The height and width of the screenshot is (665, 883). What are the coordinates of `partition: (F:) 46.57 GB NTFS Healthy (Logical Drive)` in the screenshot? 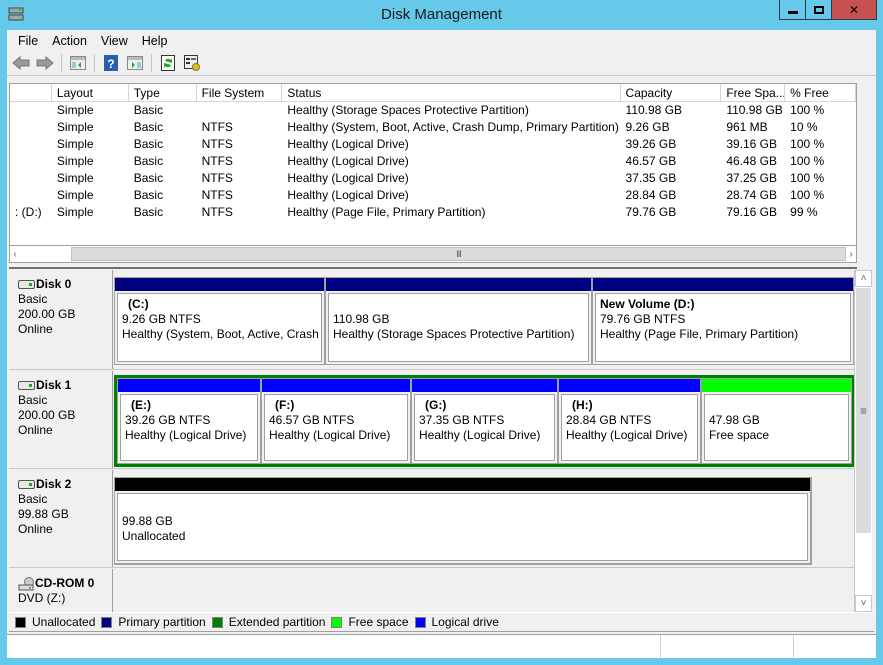 It's located at (336, 421).